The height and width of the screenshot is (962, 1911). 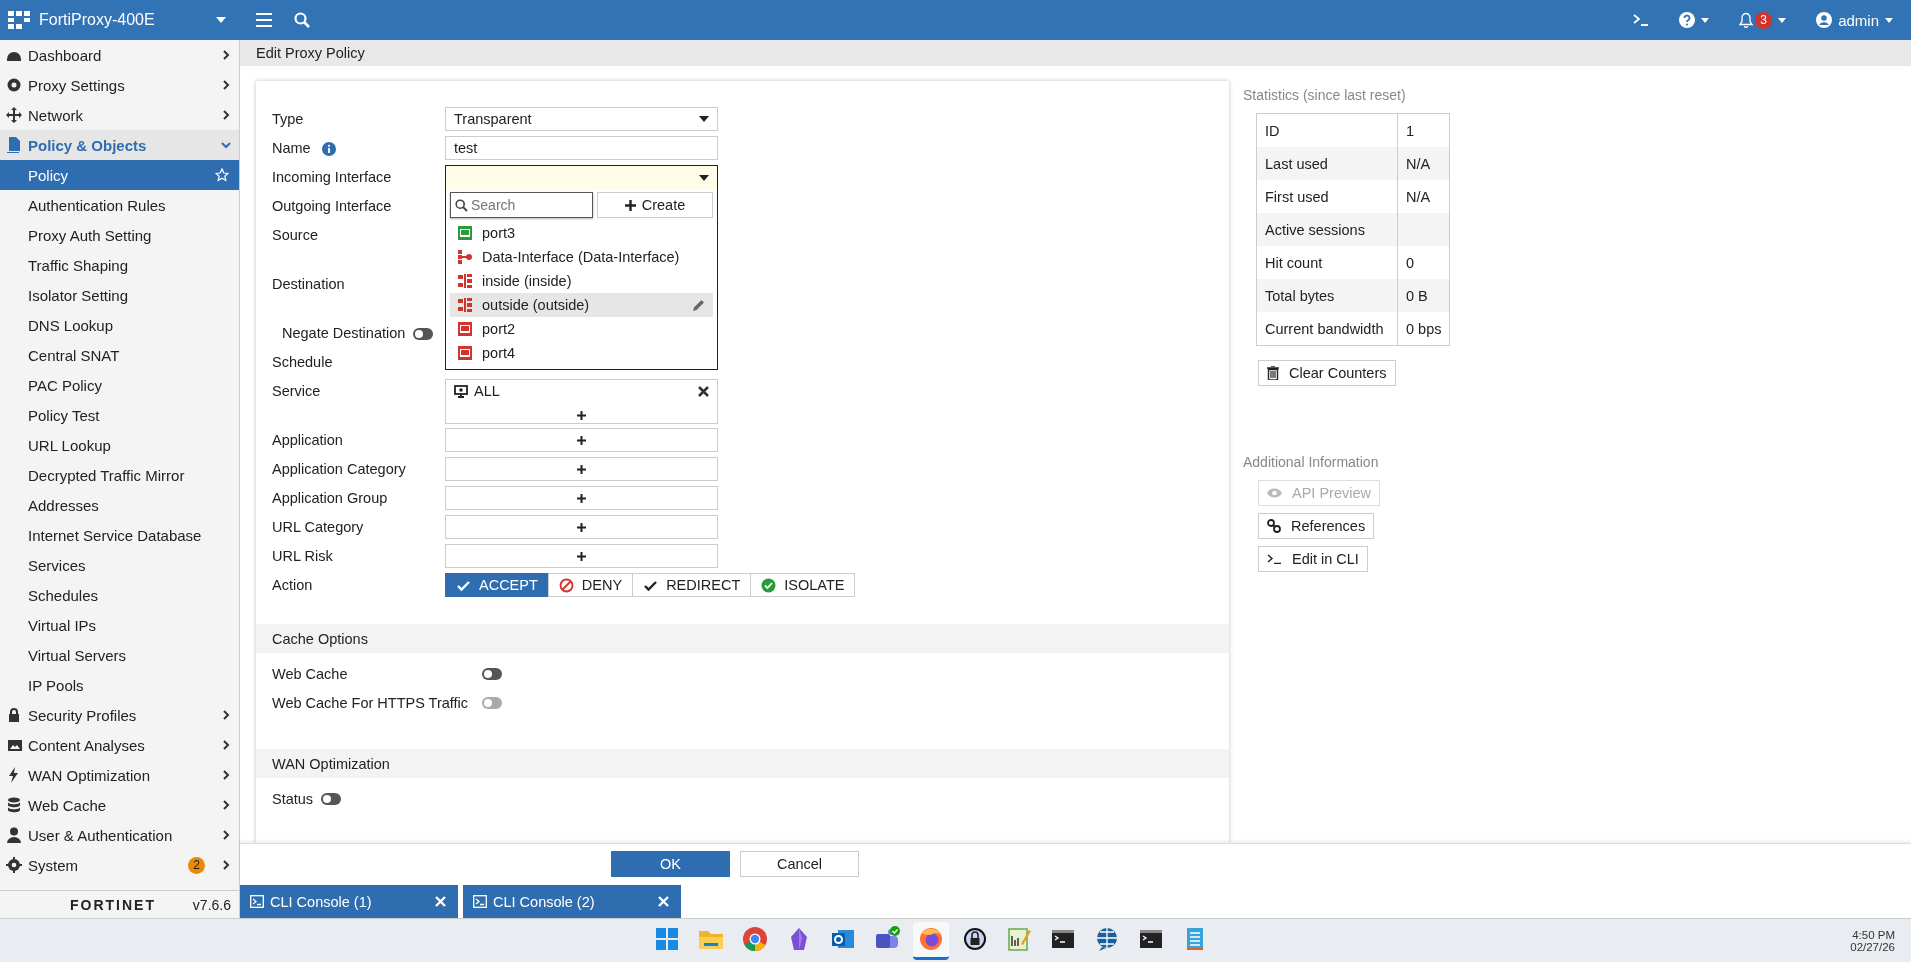 I want to click on table-cell: Last used, so click(x=1327, y=163).